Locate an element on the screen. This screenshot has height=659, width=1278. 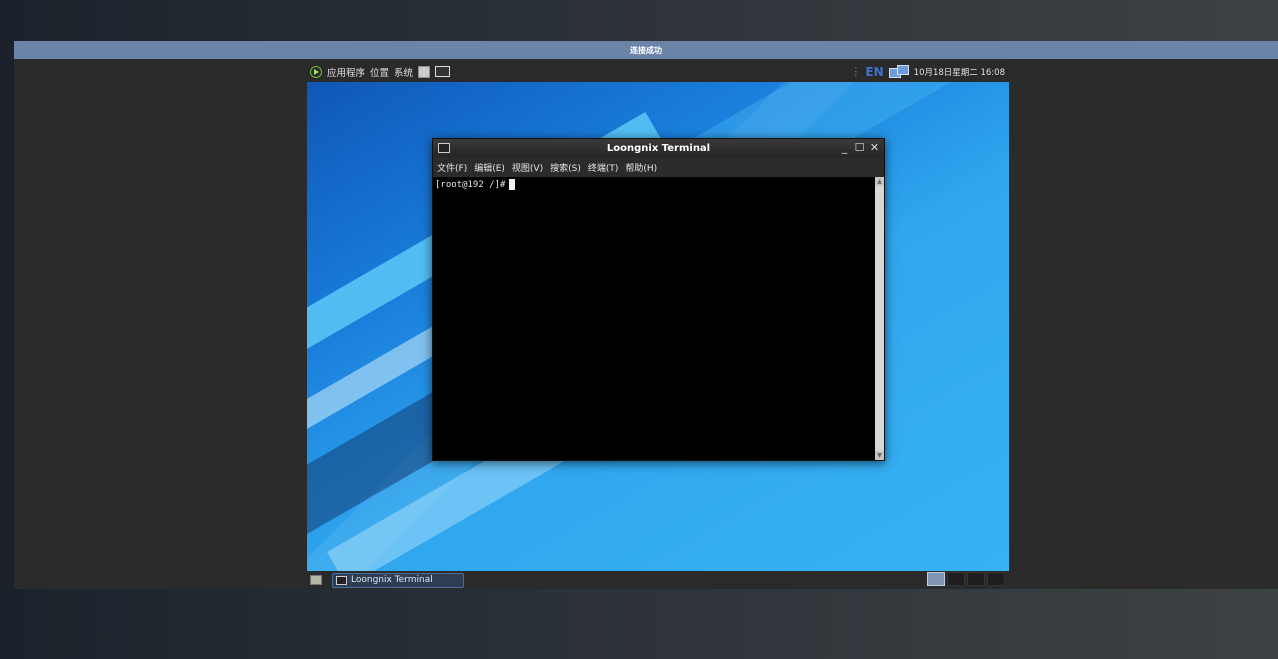
terminal-title: Loongnix Terminal is located at coordinates (658, 148).